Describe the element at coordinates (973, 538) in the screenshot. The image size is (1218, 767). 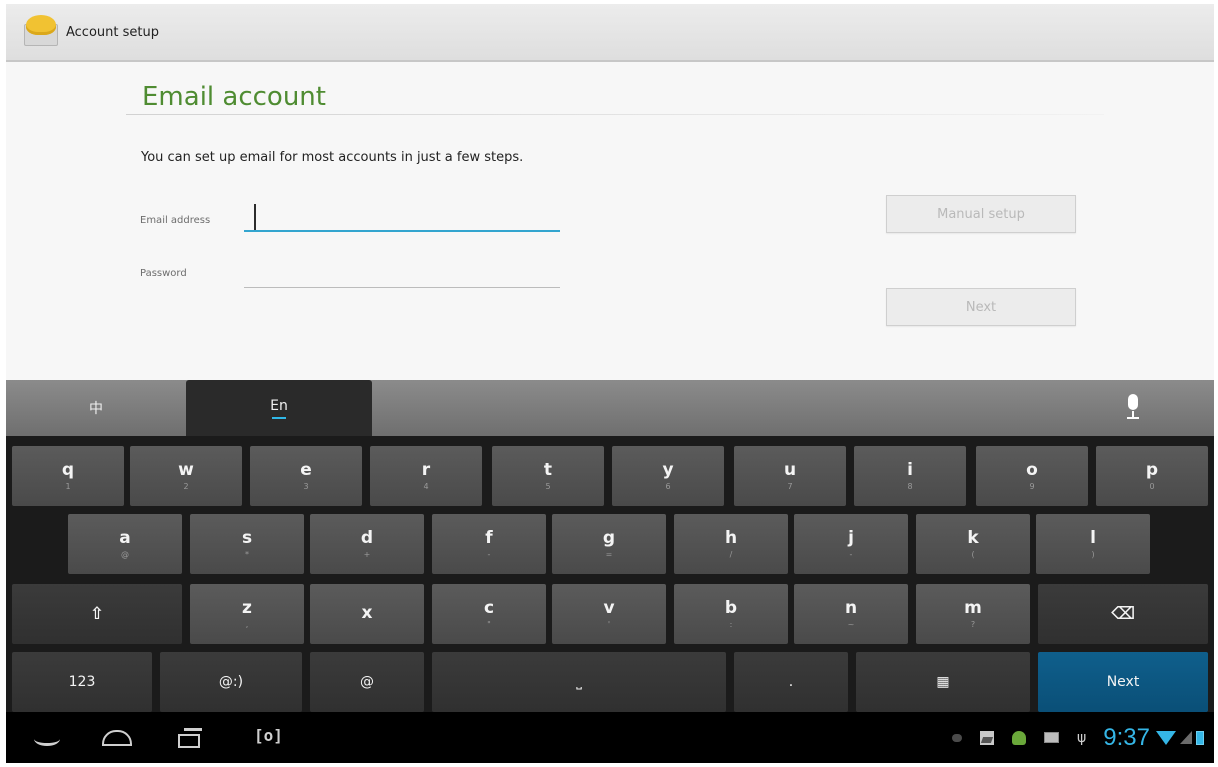
I see `key-label: k` at that location.